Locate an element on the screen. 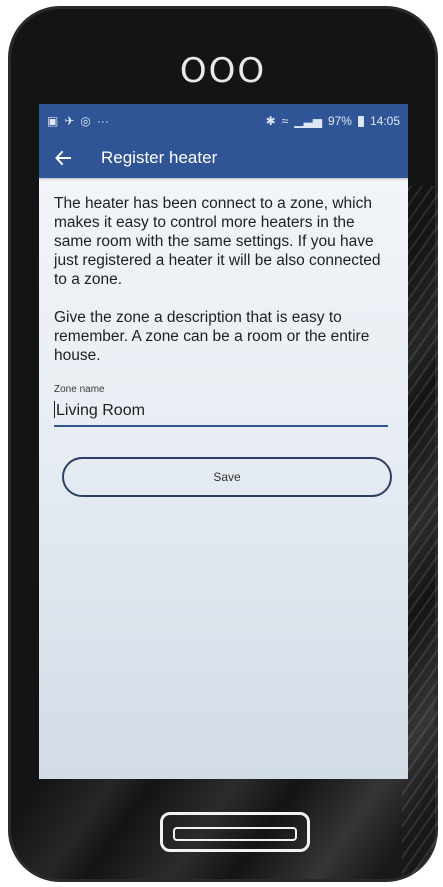 The width and height of the screenshot is (443, 887). zone-name-input: Living Room is located at coordinates (221, 414).